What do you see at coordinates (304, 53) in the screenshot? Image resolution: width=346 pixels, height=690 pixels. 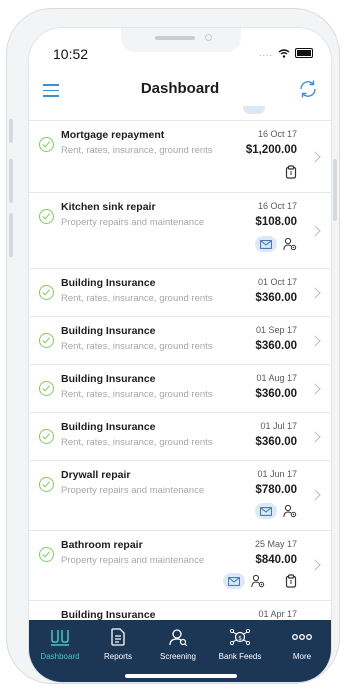 I see `battery-icon` at bounding box center [304, 53].